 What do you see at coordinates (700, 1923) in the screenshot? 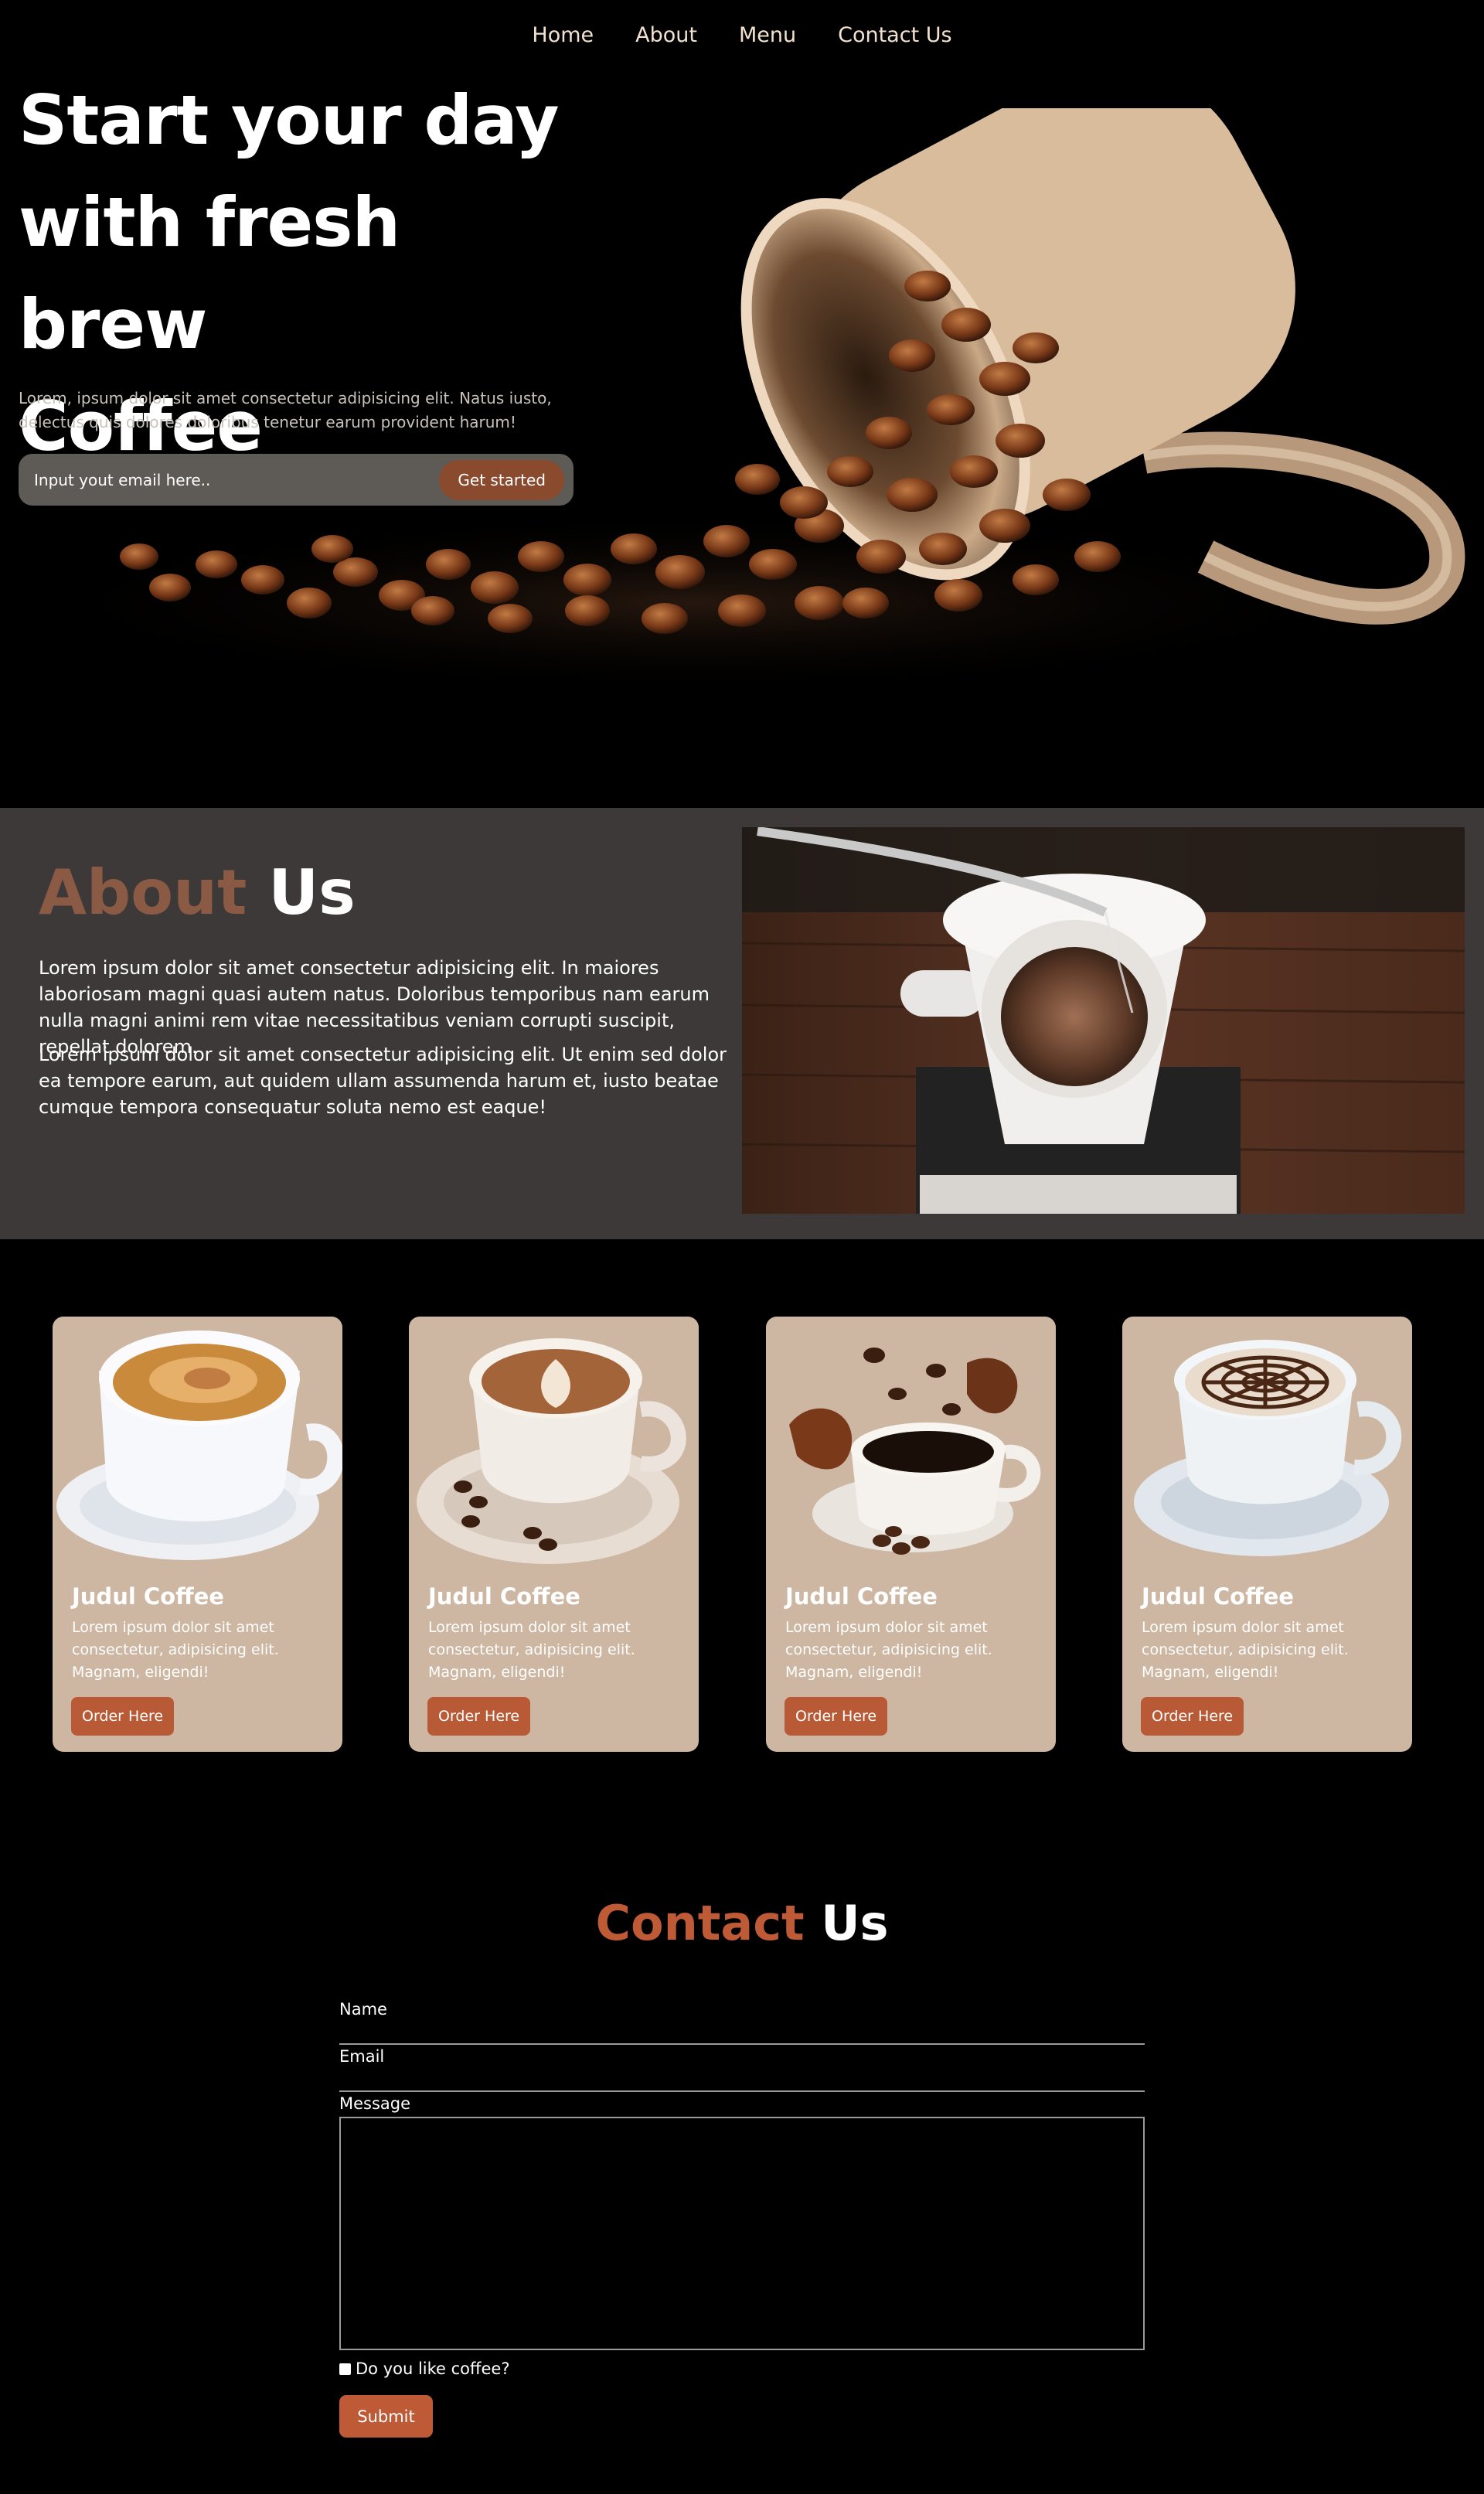
I see `contact-title-accent: Contact` at bounding box center [700, 1923].